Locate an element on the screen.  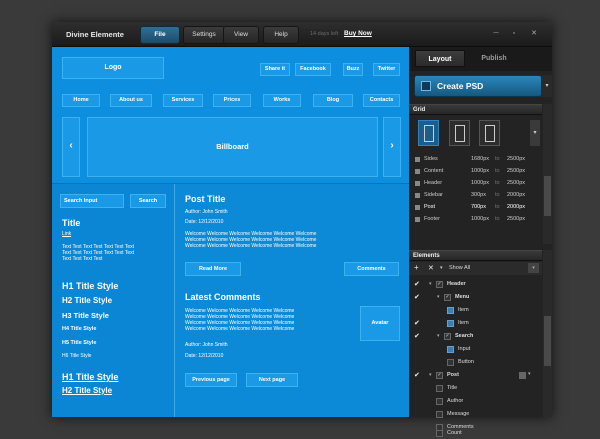
elements-scrollbar is located at coordinates (547, 333).